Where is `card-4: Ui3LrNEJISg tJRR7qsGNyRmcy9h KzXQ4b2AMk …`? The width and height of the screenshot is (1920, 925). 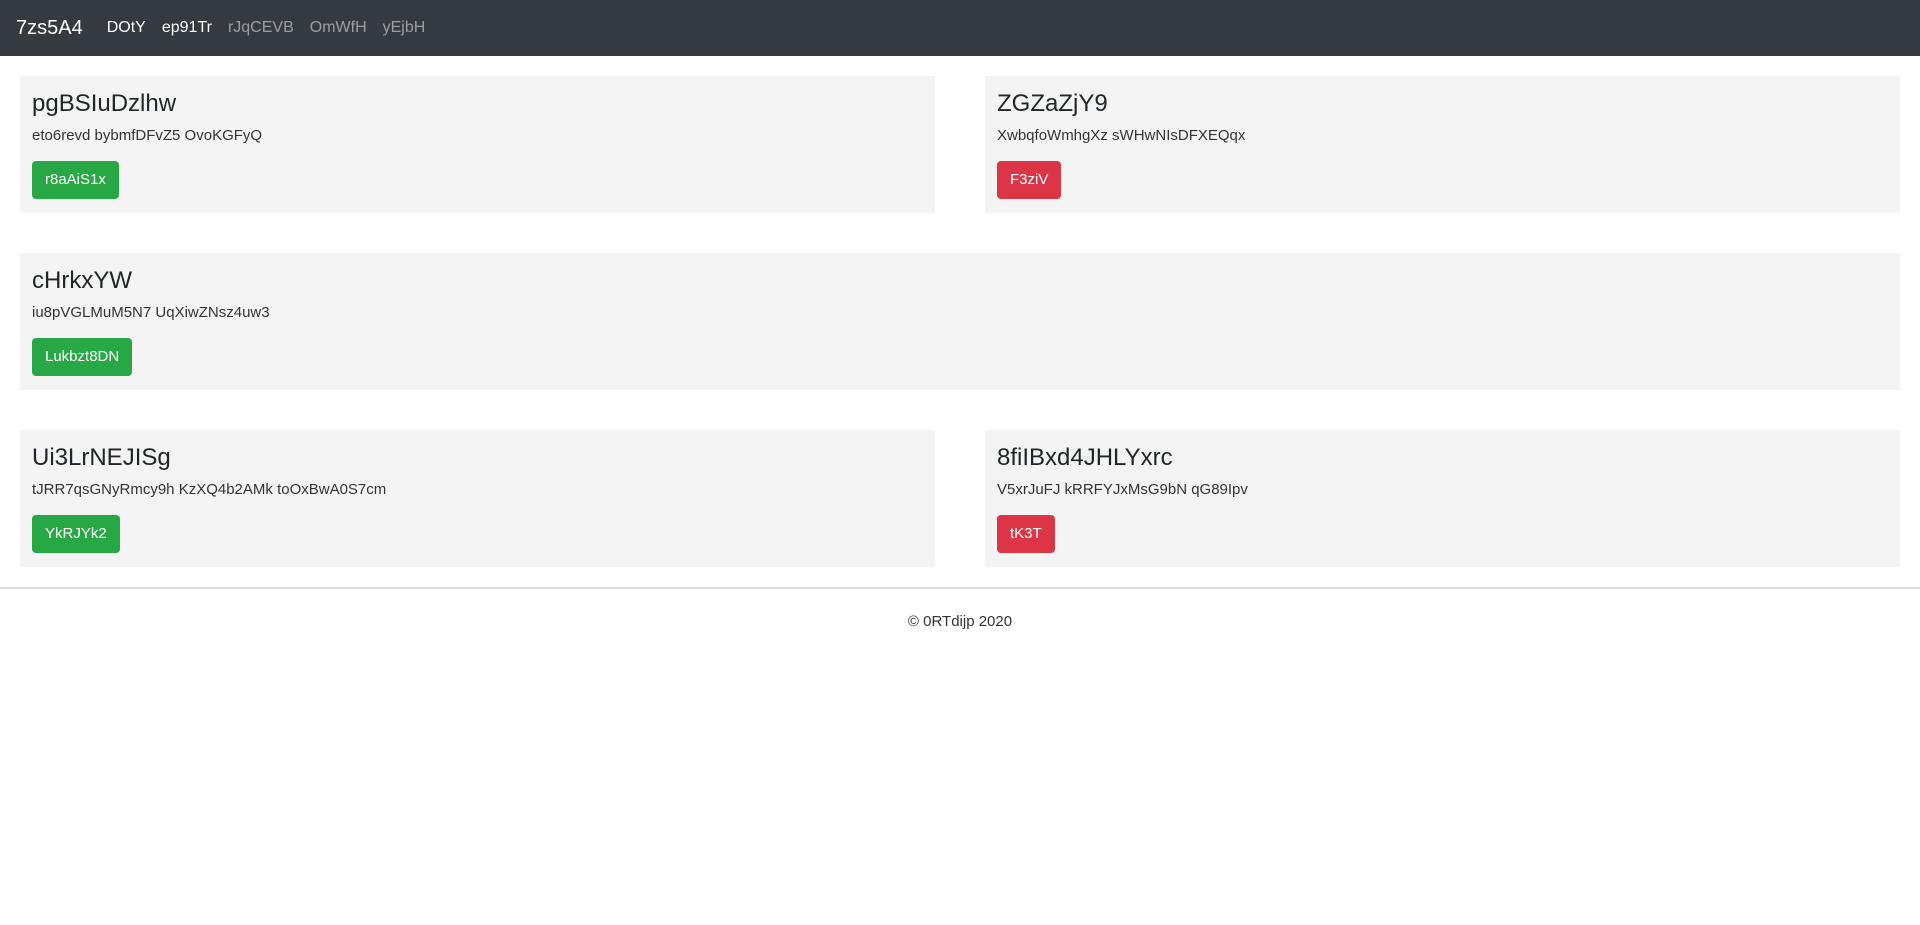 card-4: Ui3LrNEJISg tJRR7qsGNyRmcy9h KzXQ4b2AMk … is located at coordinates (477, 498).